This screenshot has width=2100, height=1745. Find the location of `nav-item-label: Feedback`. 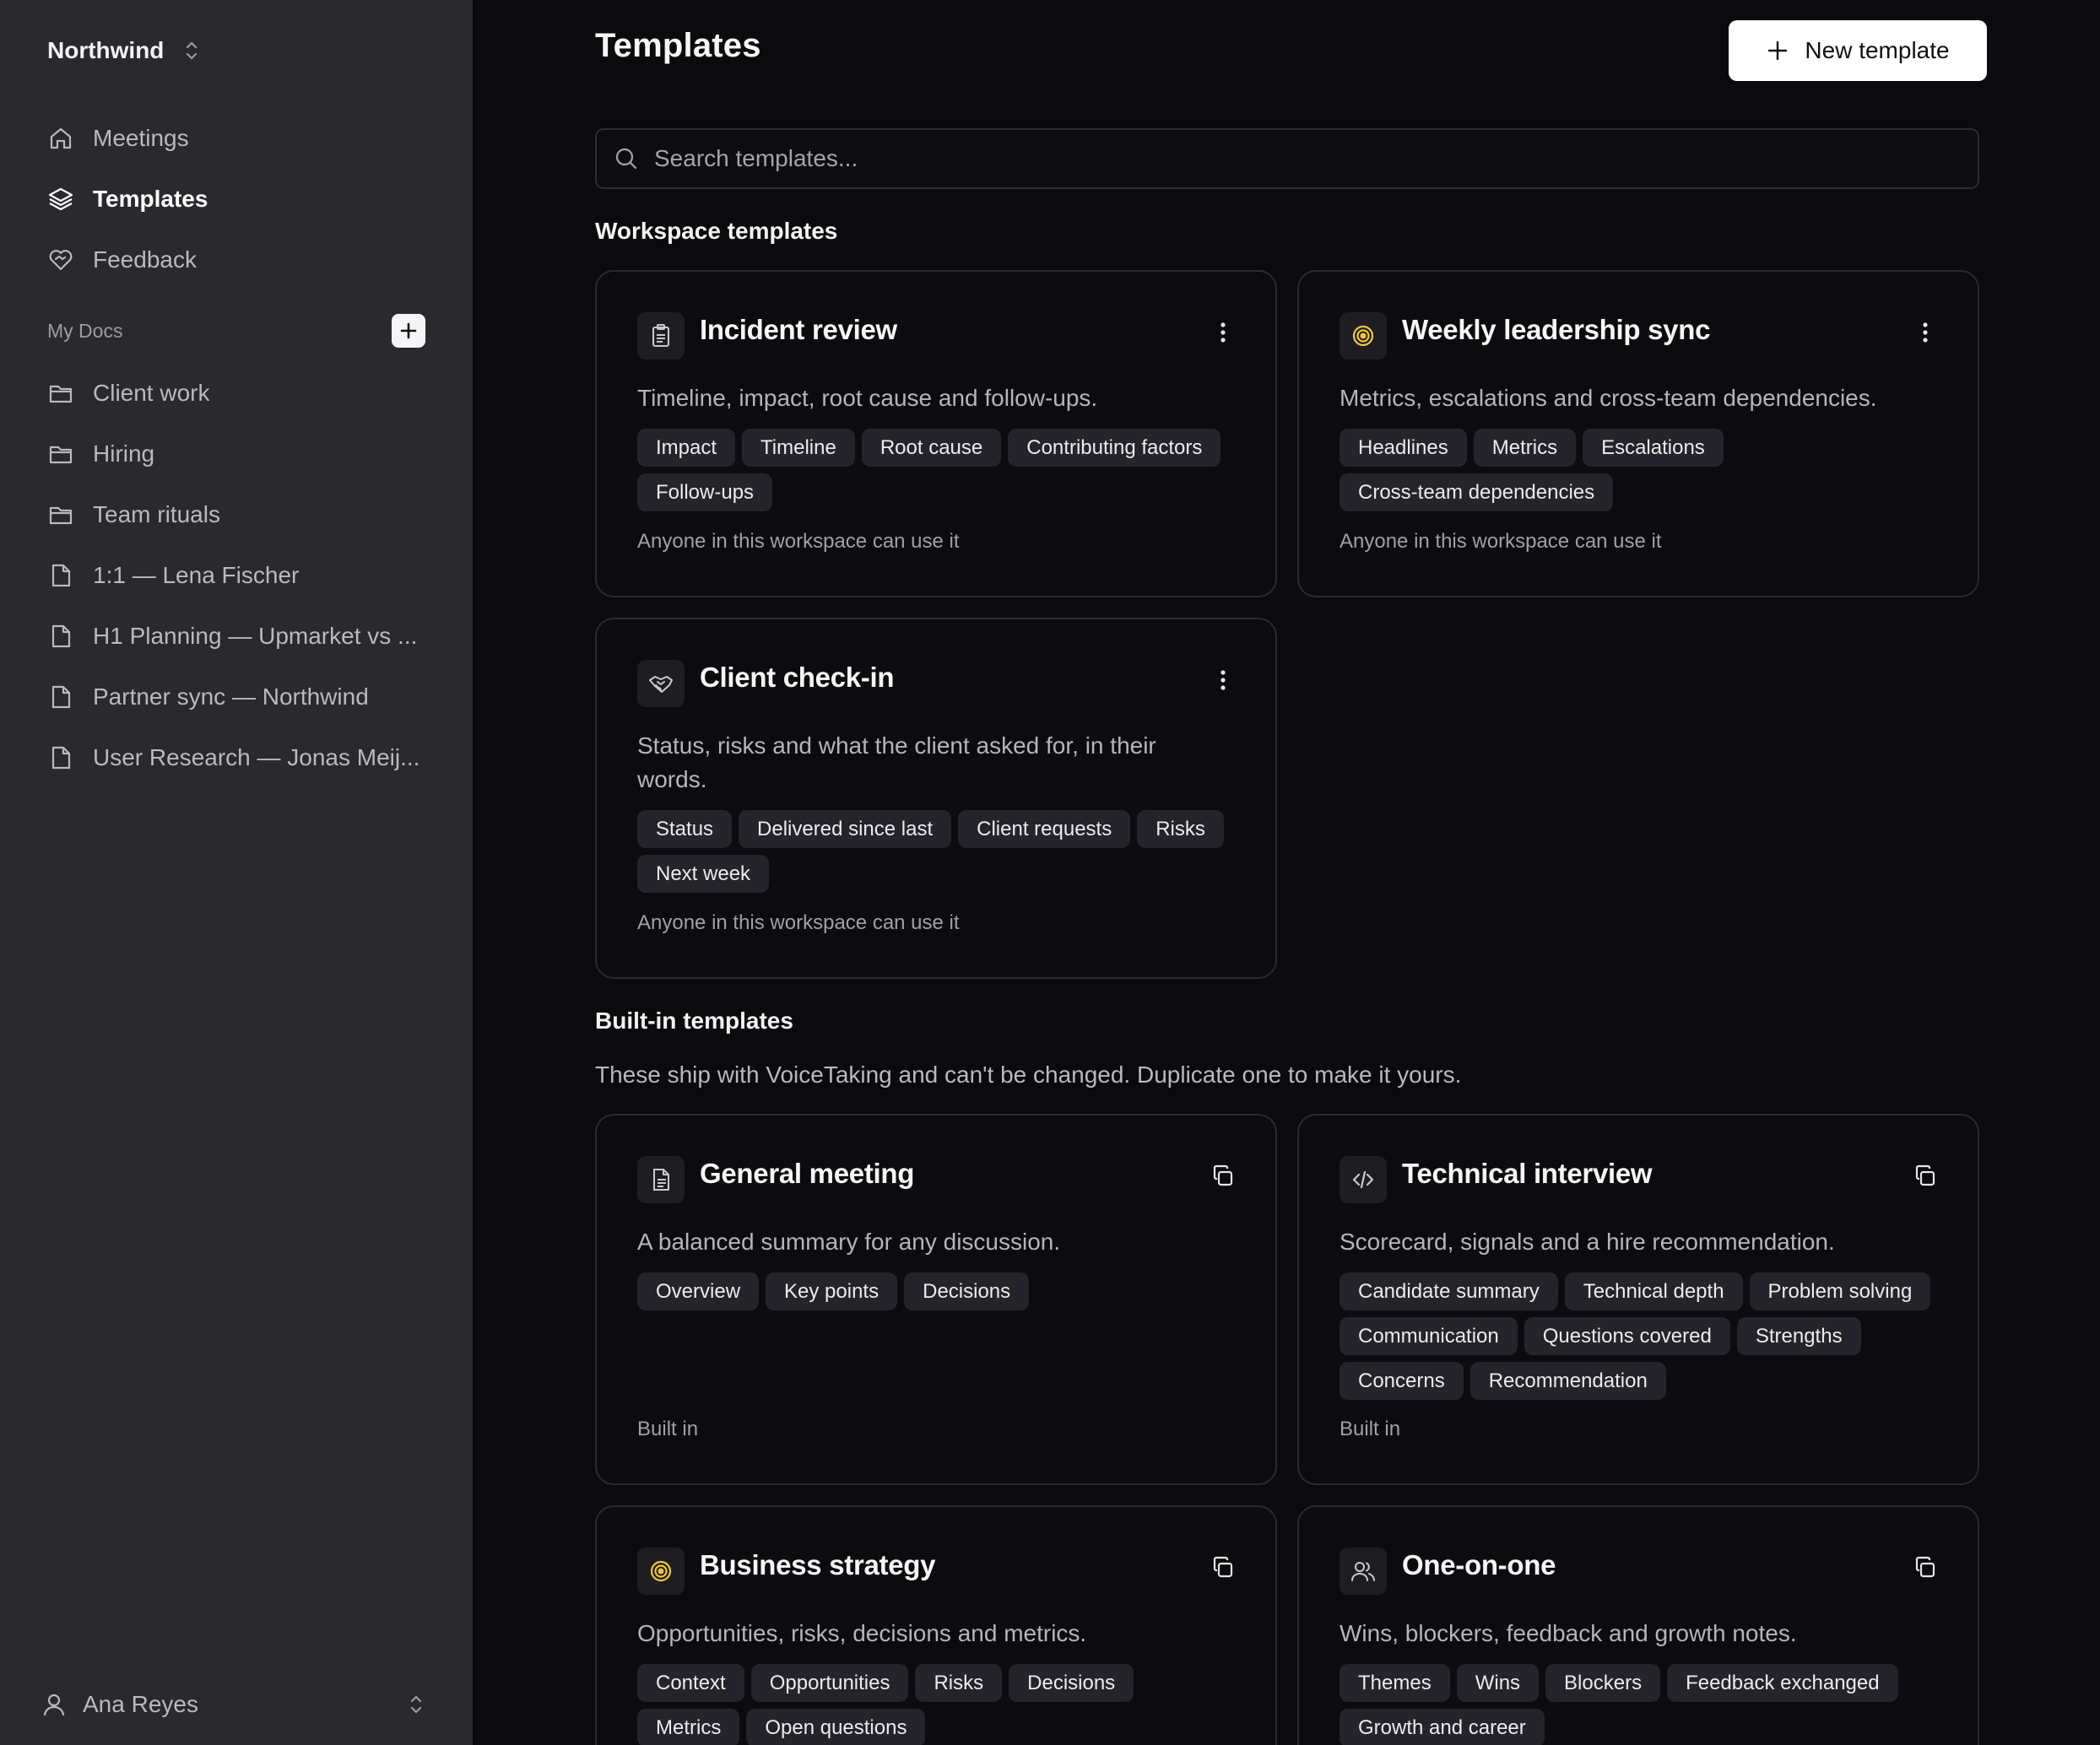

nav-item-label: Feedback is located at coordinates (145, 259).